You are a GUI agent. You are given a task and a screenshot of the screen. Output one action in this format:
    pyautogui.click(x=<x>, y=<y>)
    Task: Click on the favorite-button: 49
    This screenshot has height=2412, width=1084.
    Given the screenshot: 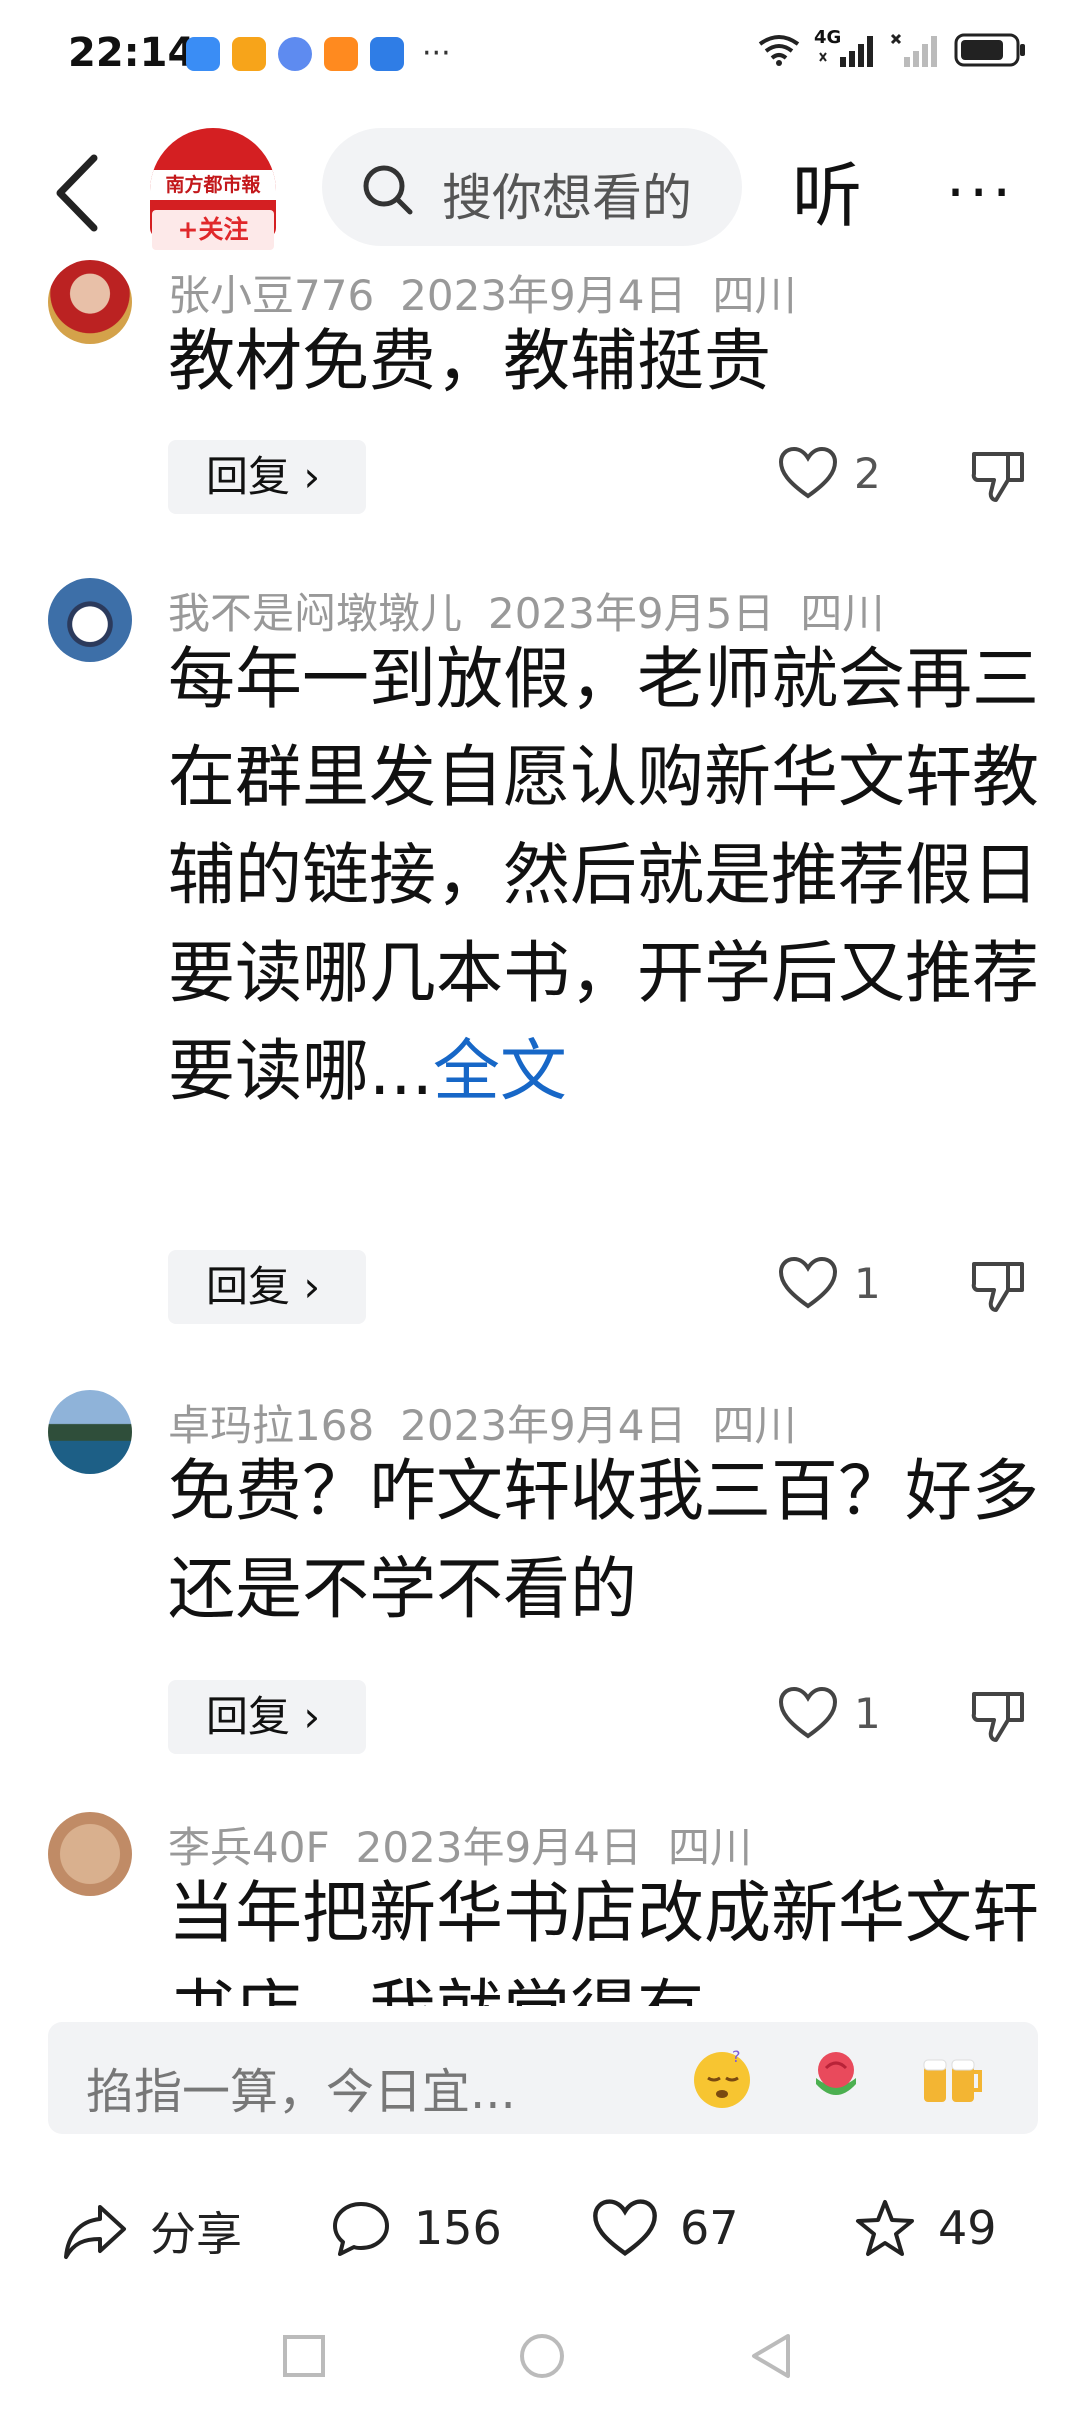 What is the action you would take?
    pyautogui.click(x=925, y=2228)
    